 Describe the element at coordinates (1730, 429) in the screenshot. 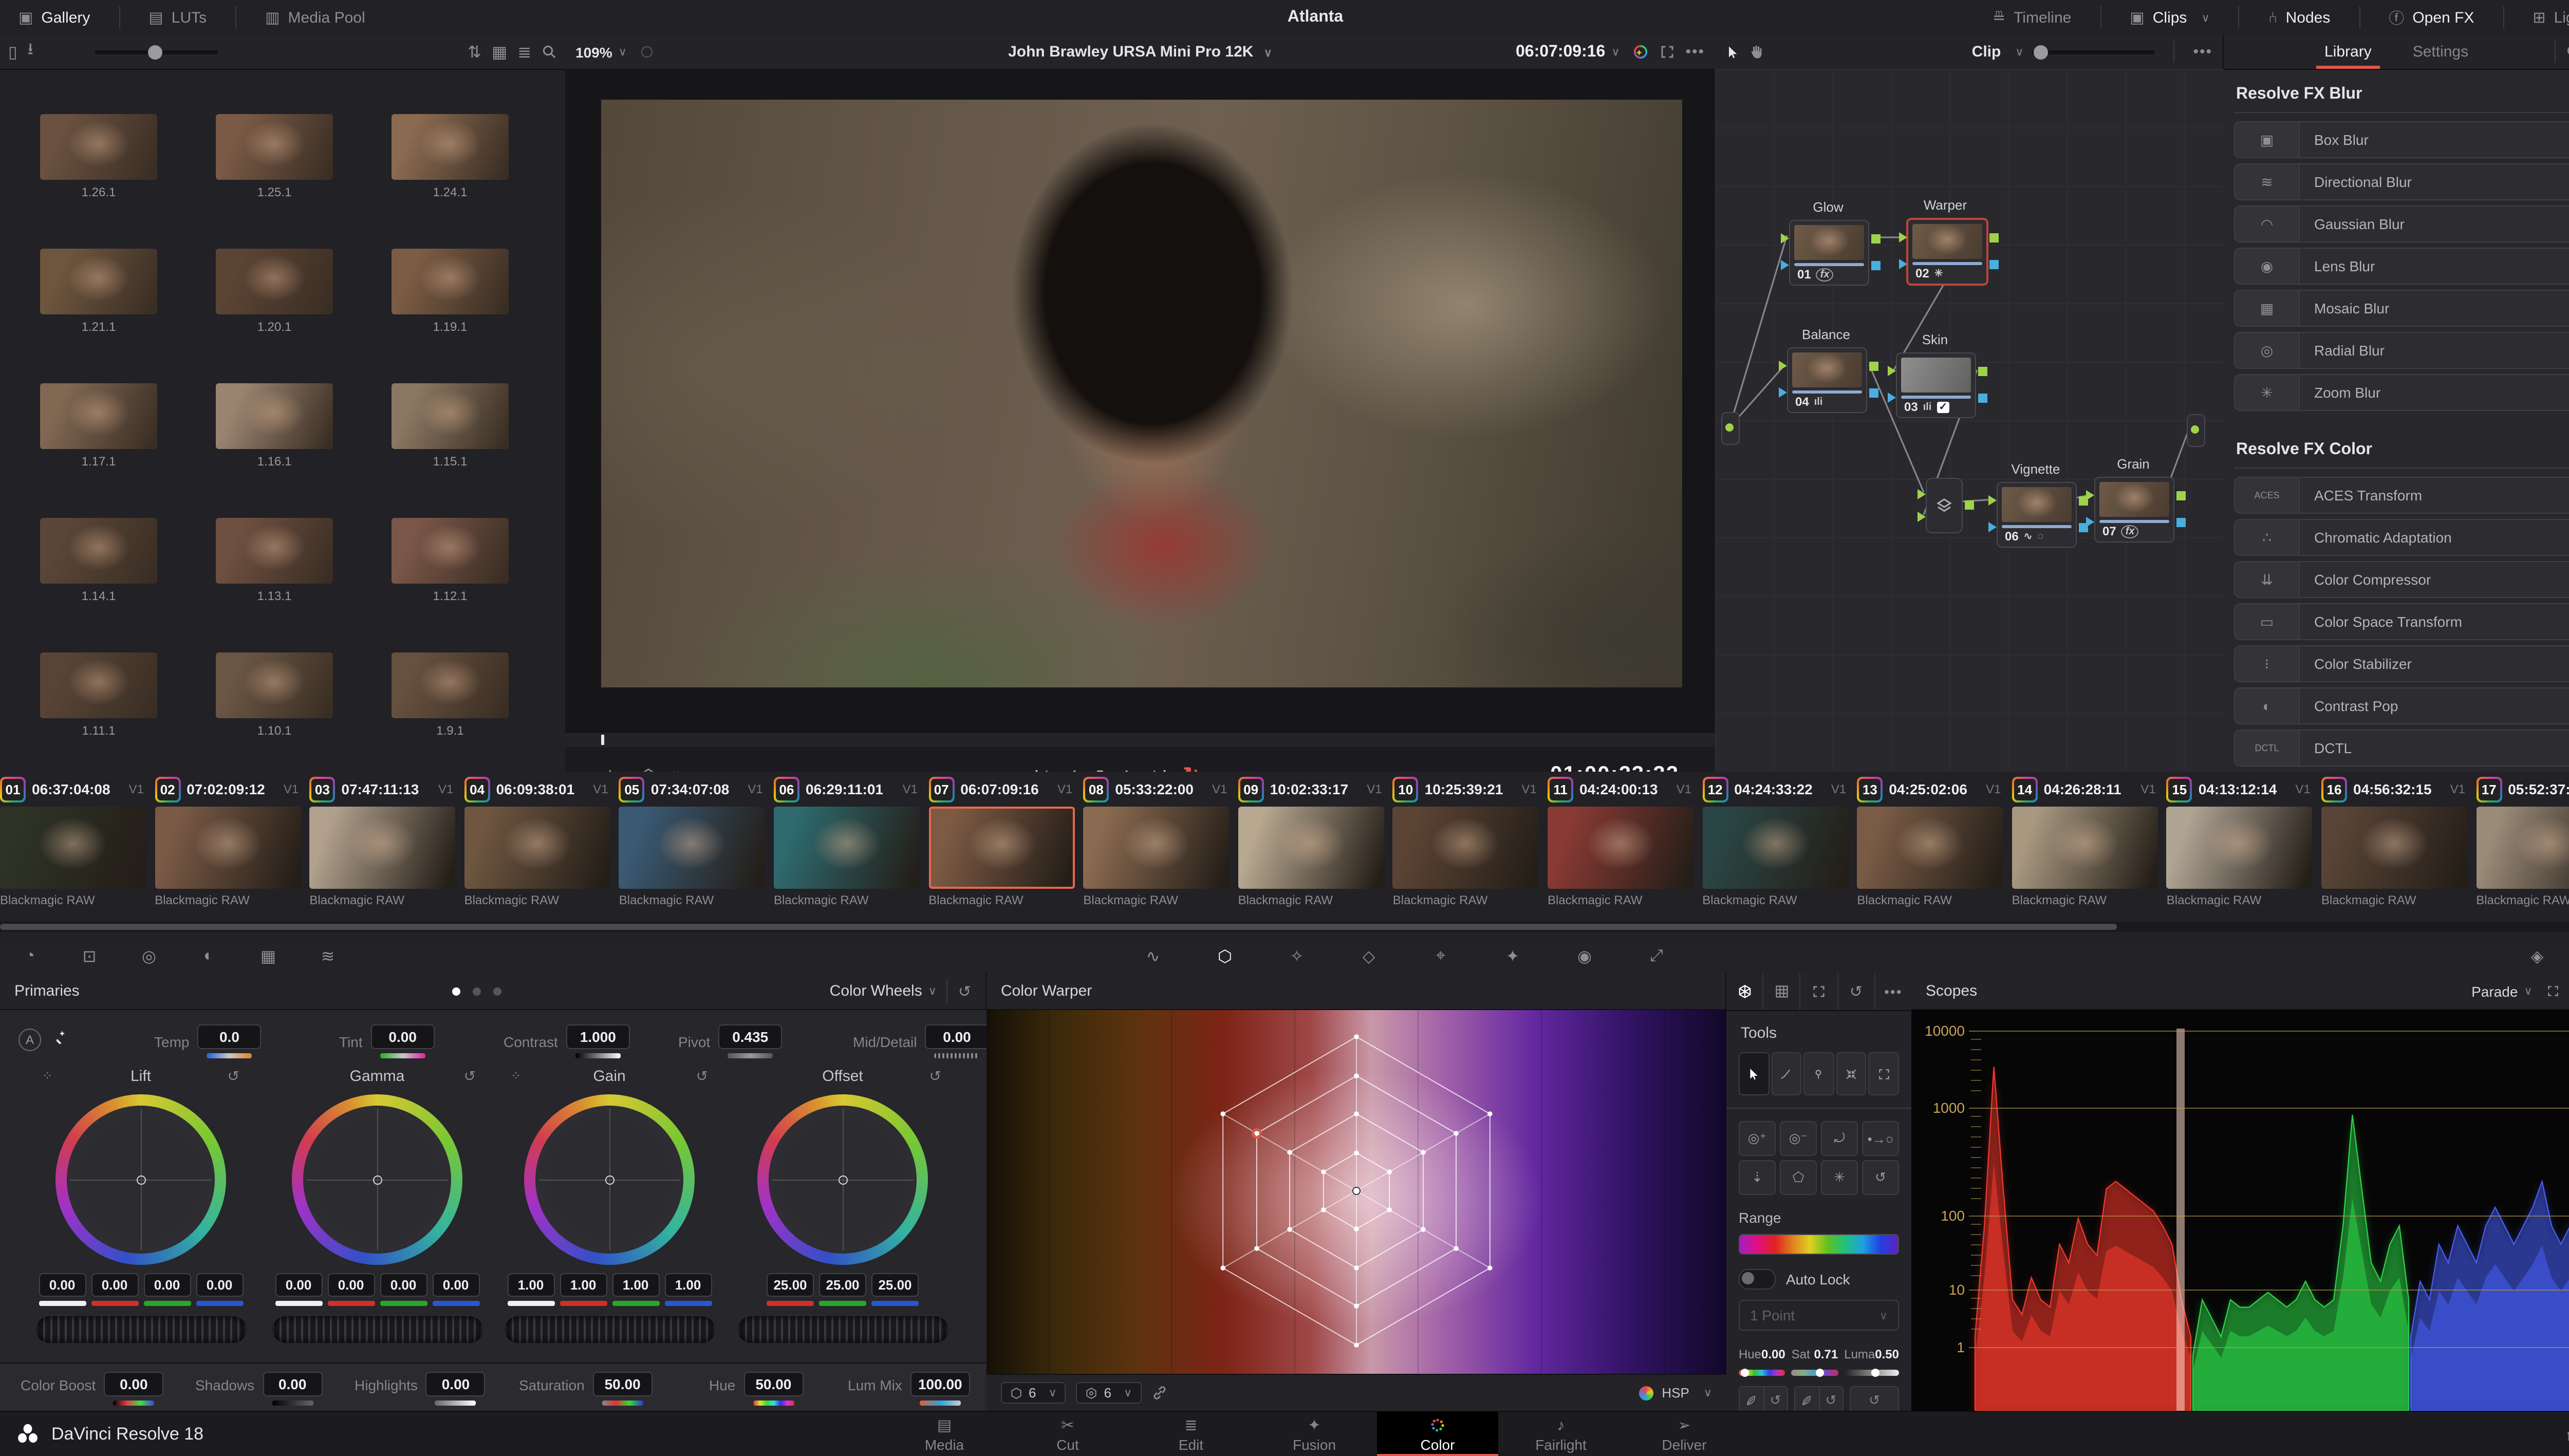

I see `source-node` at that location.